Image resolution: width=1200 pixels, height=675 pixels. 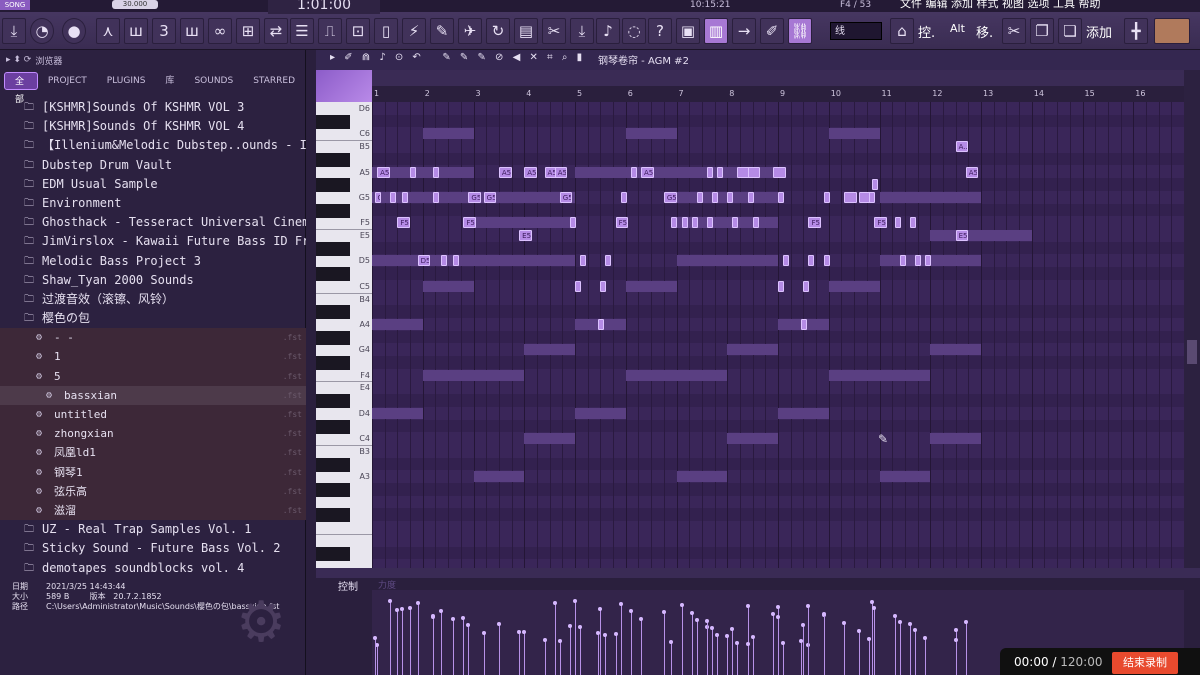 I want to click on tab-project: PROJECT, so click(x=67, y=81).